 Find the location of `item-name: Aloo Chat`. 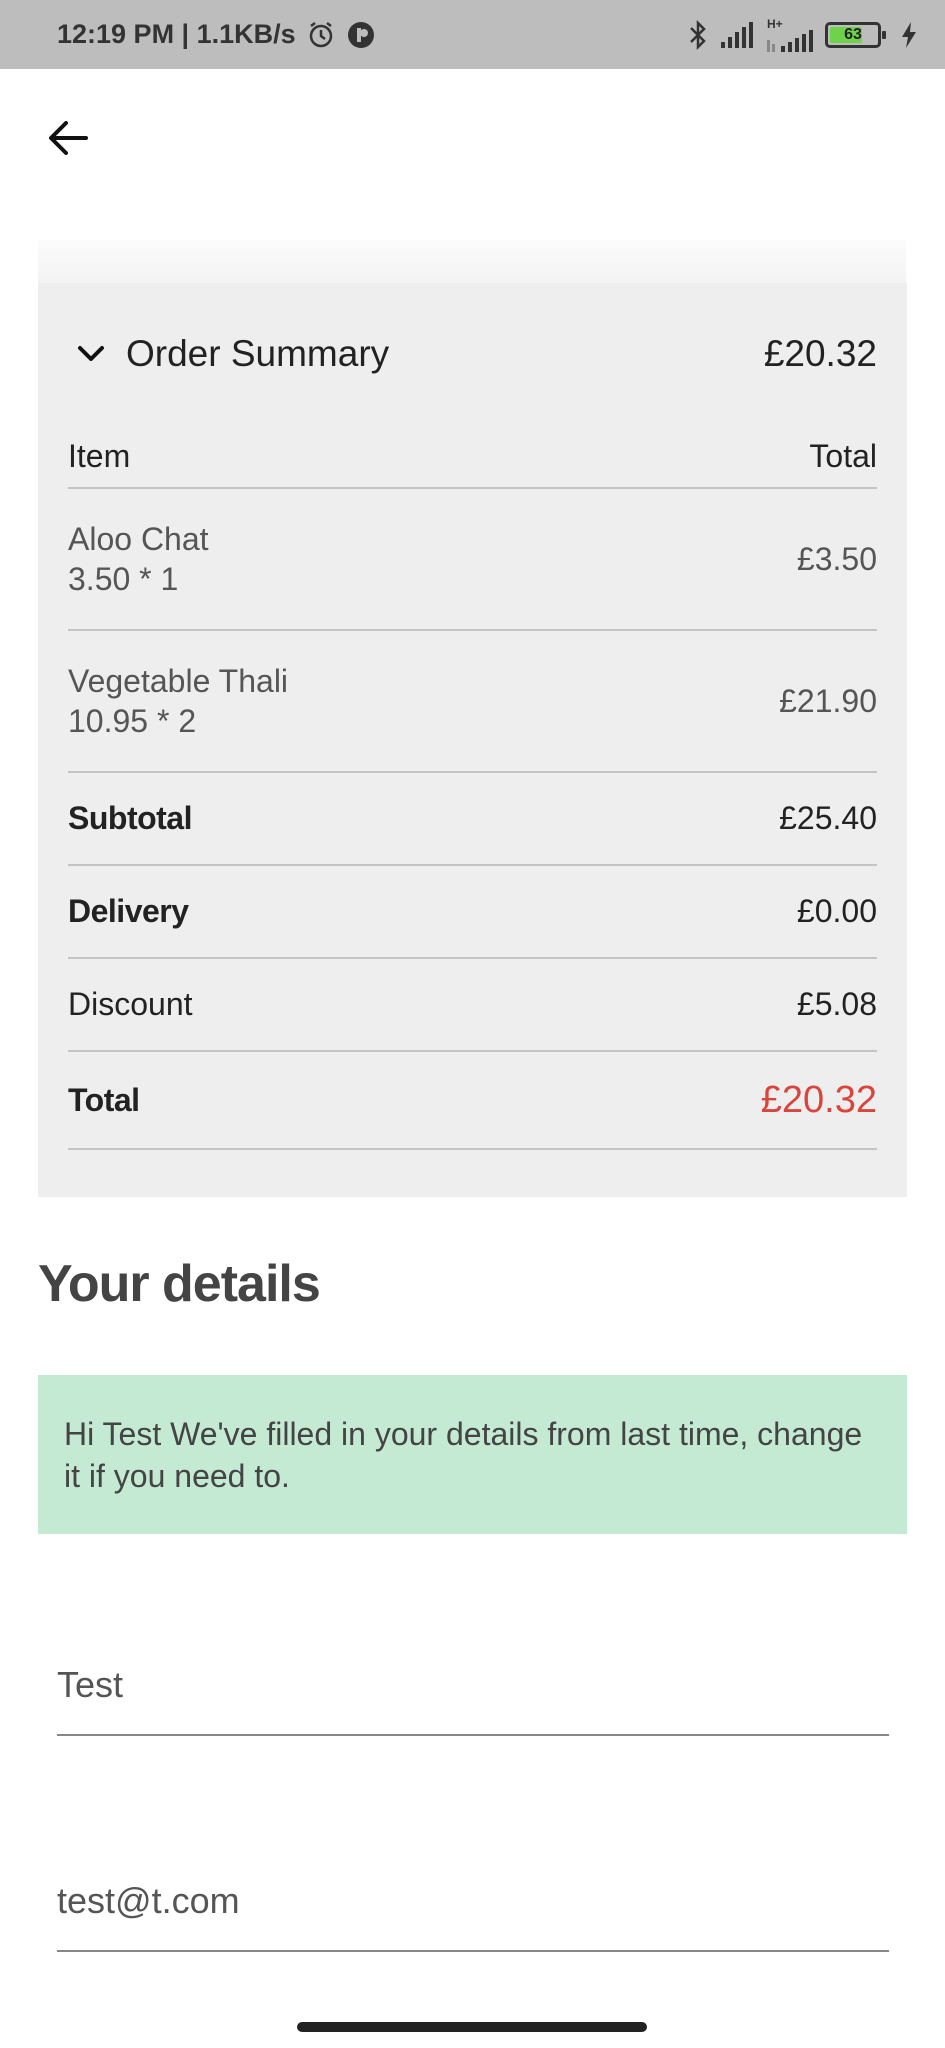

item-name: Aloo Chat is located at coordinates (138, 539).